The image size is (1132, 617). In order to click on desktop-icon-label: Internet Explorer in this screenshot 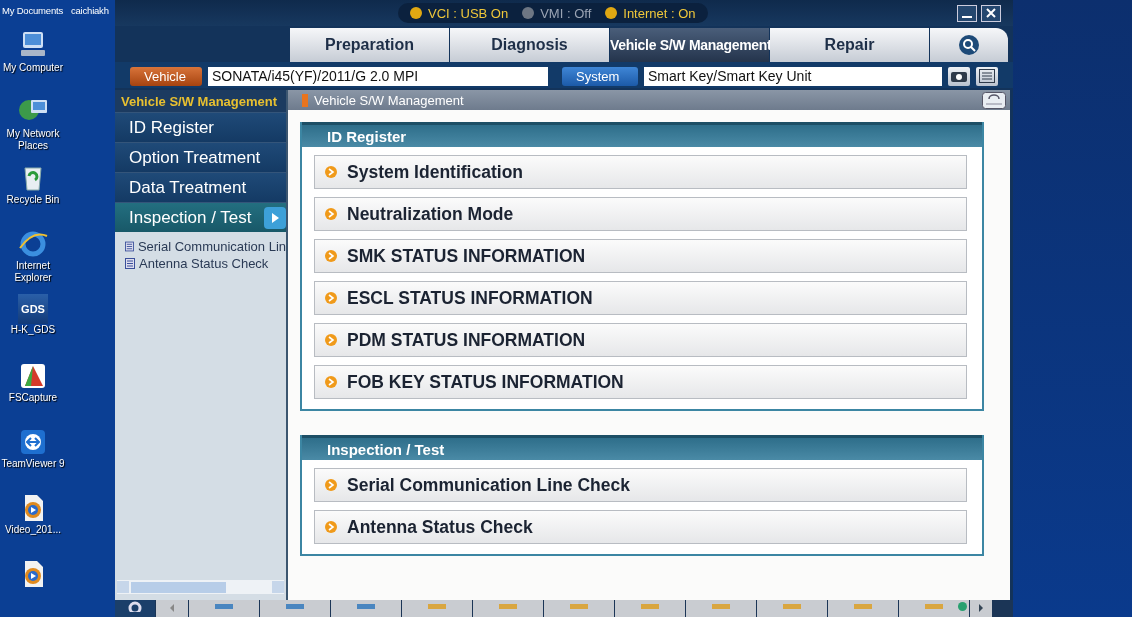, I will do `click(34, 272)`.